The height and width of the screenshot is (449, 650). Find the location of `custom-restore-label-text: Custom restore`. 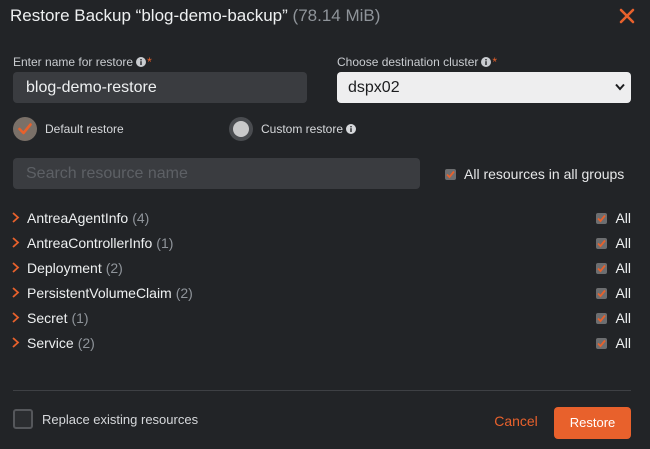

custom-restore-label-text: Custom restore is located at coordinates (302, 129).